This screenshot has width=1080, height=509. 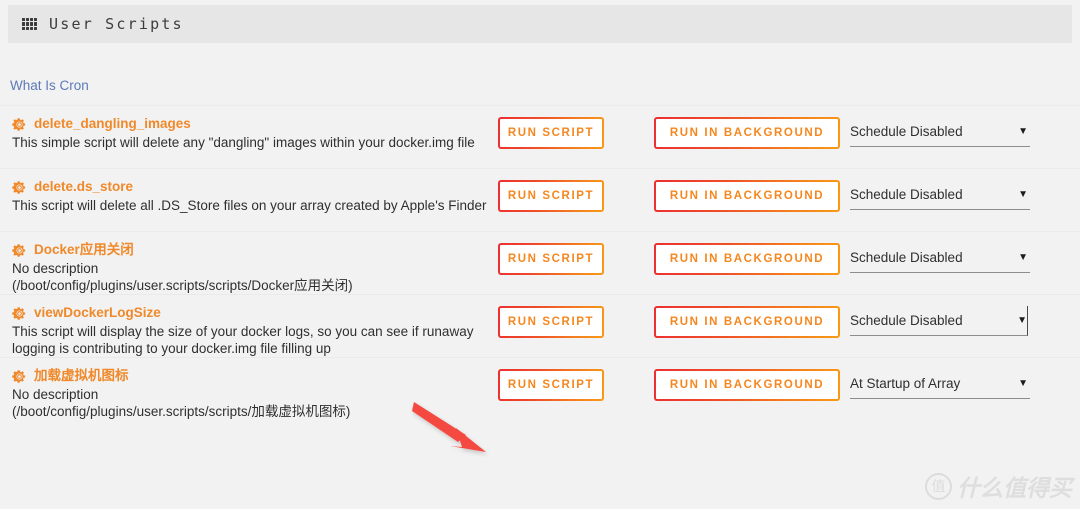 What do you see at coordinates (1014, 489) in the screenshot?
I see `watermark-text: 什么值得买` at bounding box center [1014, 489].